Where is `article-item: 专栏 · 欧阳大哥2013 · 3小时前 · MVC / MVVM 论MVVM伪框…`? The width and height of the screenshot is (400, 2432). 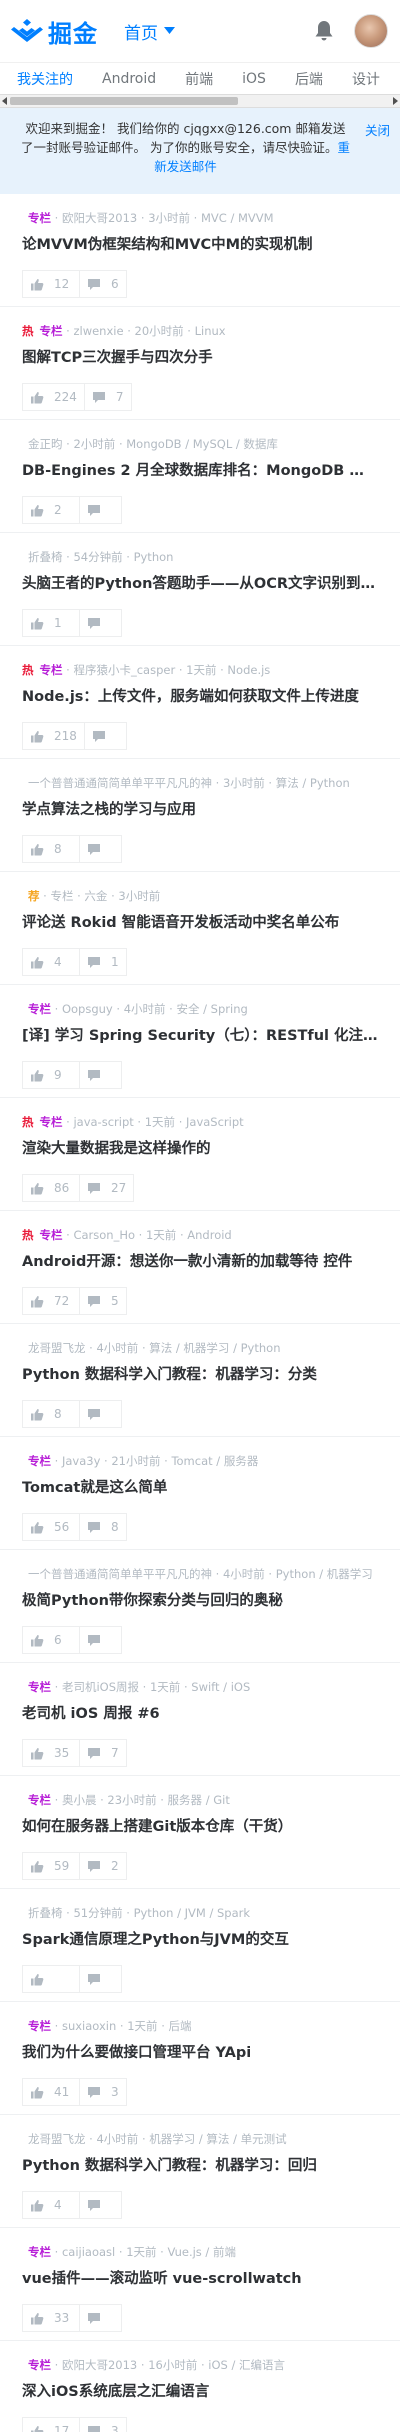
article-item: 专栏 · 欧阳大哥2013 · 3小时前 · MVC / MVVM 论MVVM伪框… is located at coordinates (200, 250).